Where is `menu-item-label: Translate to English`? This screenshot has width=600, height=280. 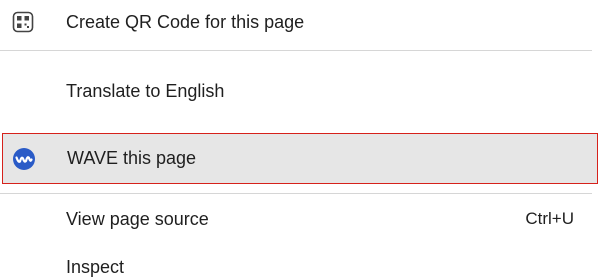
menu-item-label: Translate to English is located at coordinates (145, 90).